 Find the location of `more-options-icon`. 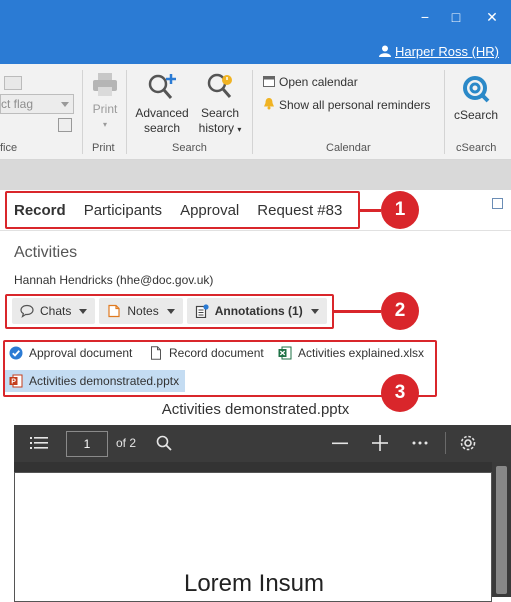

more-options-icon is located at coordinates (420, 443).